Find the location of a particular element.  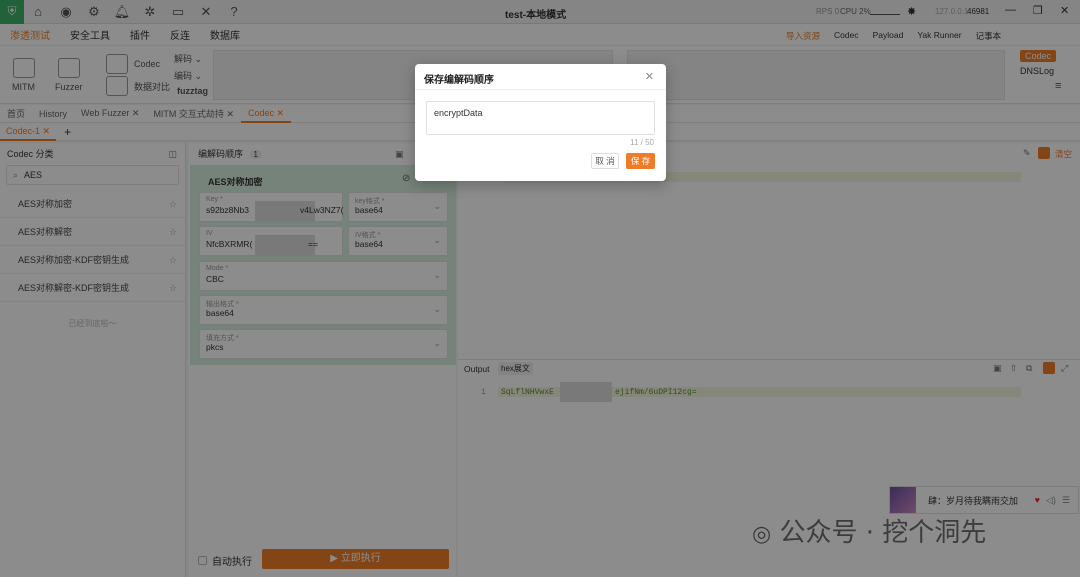

sequence-name-input: encryptData is located at coordinates (540, 118).